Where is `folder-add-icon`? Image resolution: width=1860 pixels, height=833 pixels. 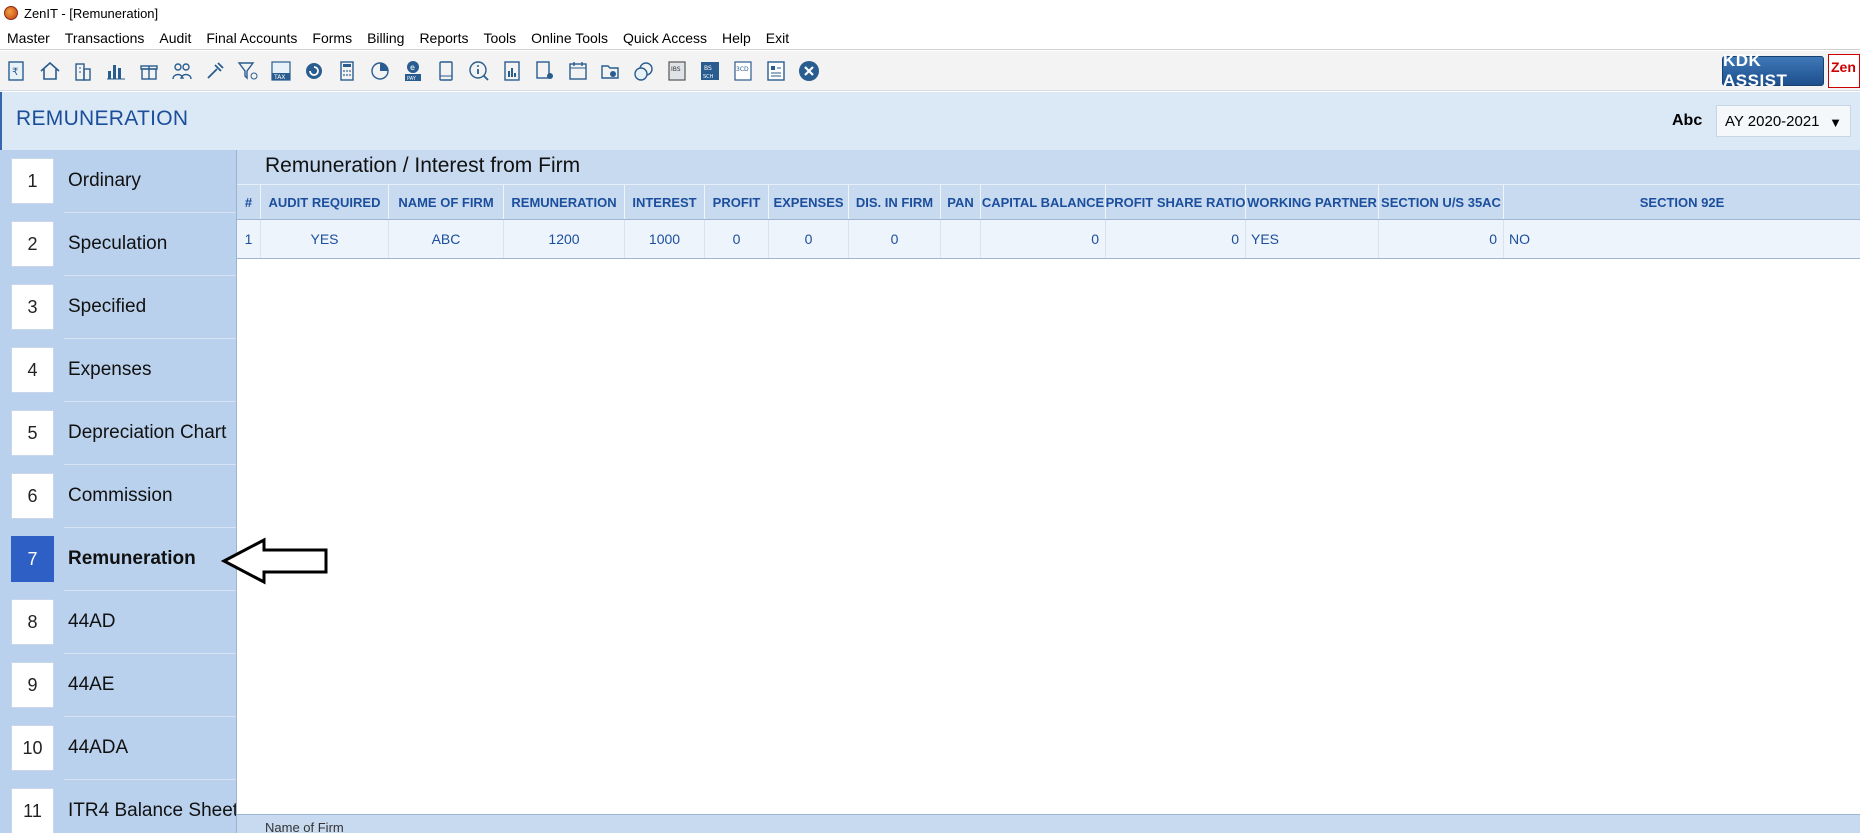
folder-add-icon is located at coordinates (611, 71).